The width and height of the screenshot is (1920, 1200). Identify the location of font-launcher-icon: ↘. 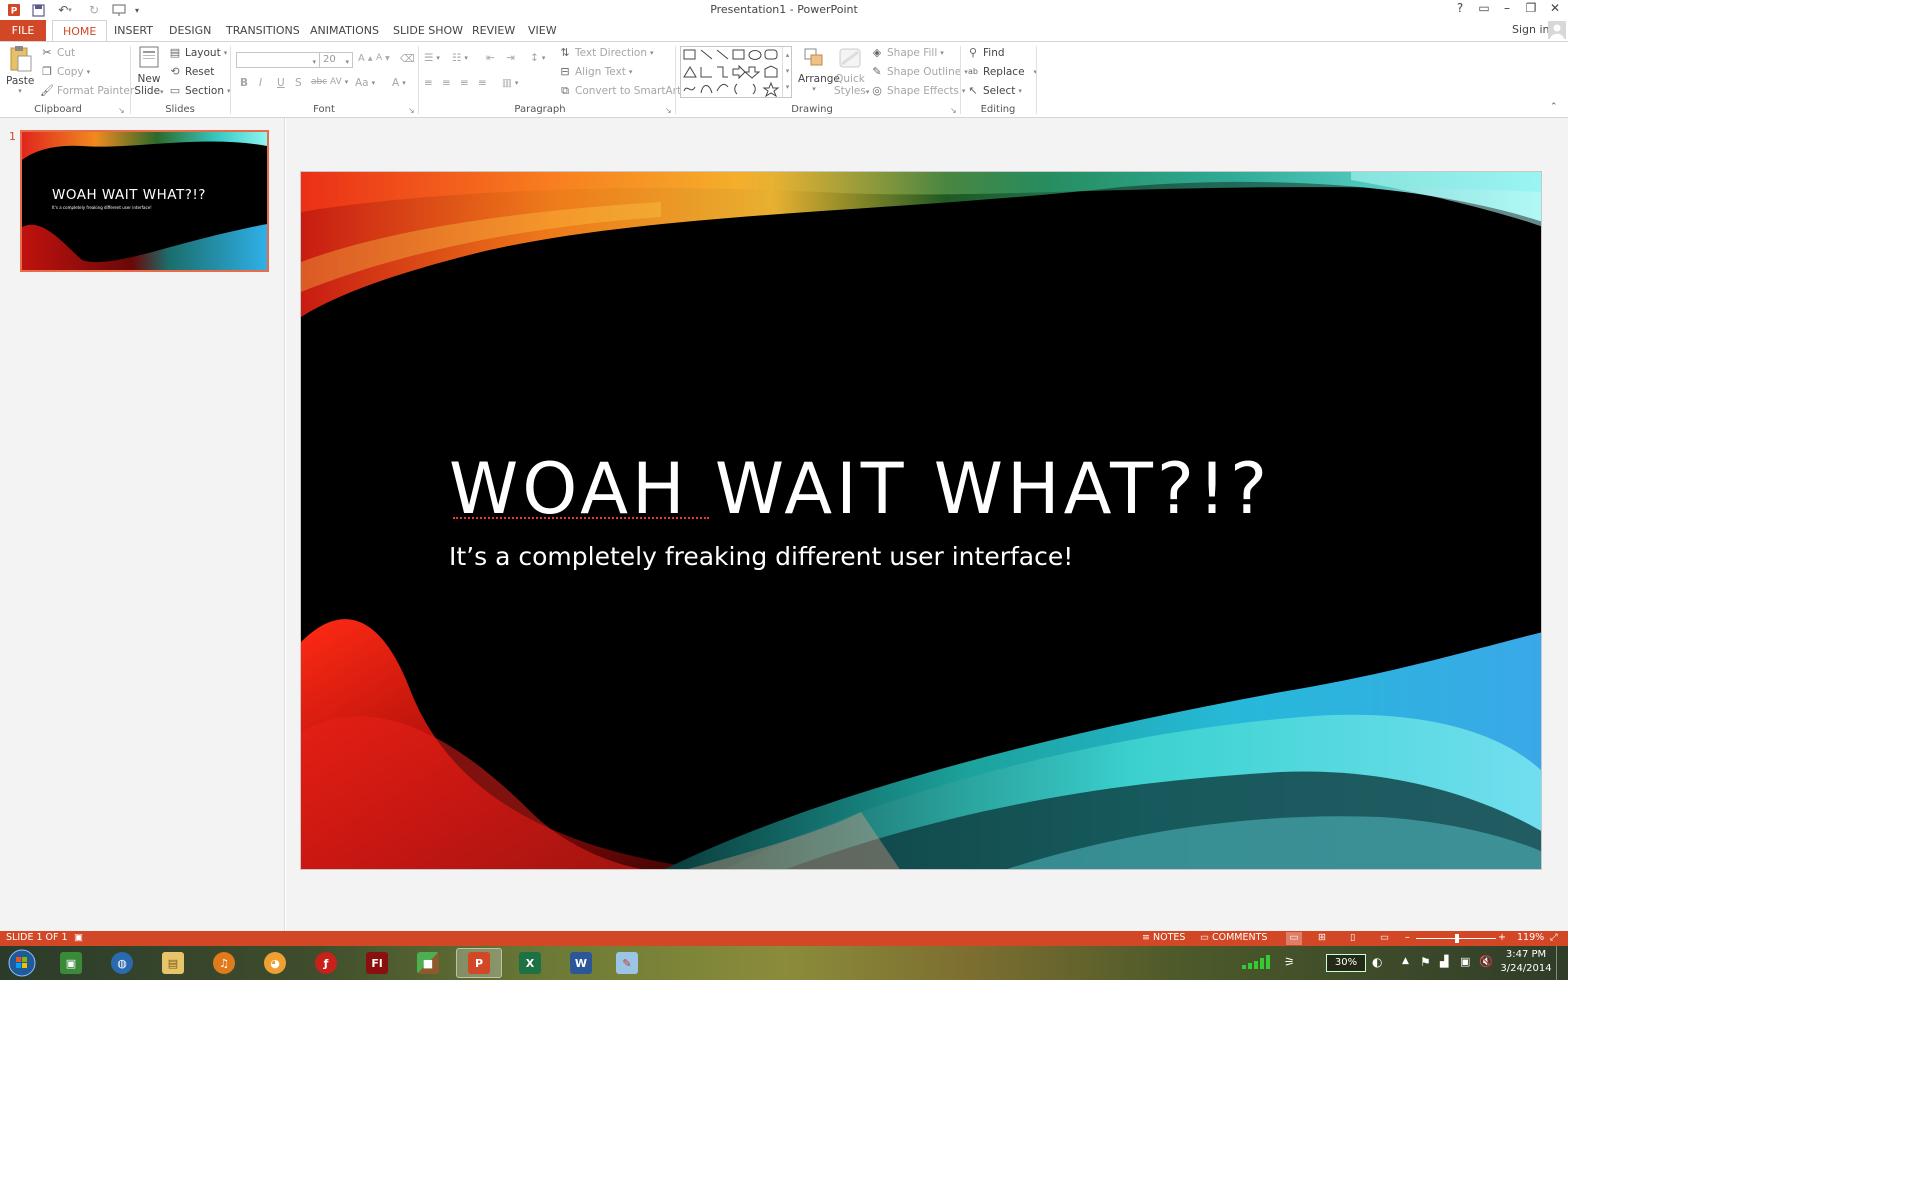
(411, 110).